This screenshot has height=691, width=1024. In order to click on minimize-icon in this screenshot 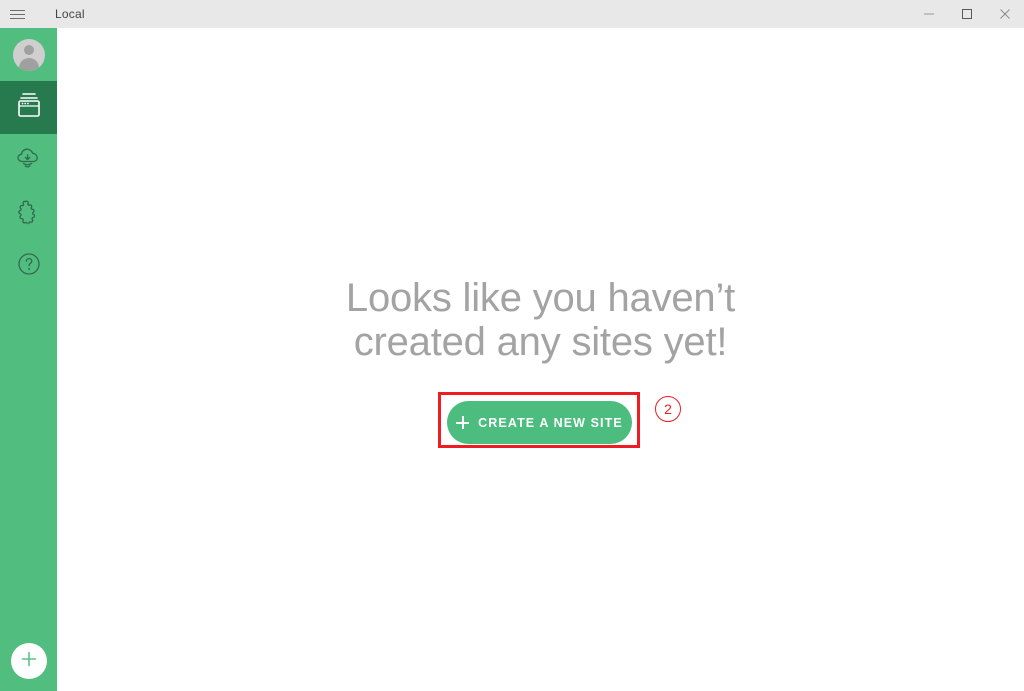, I will do `click(929, 14)`.